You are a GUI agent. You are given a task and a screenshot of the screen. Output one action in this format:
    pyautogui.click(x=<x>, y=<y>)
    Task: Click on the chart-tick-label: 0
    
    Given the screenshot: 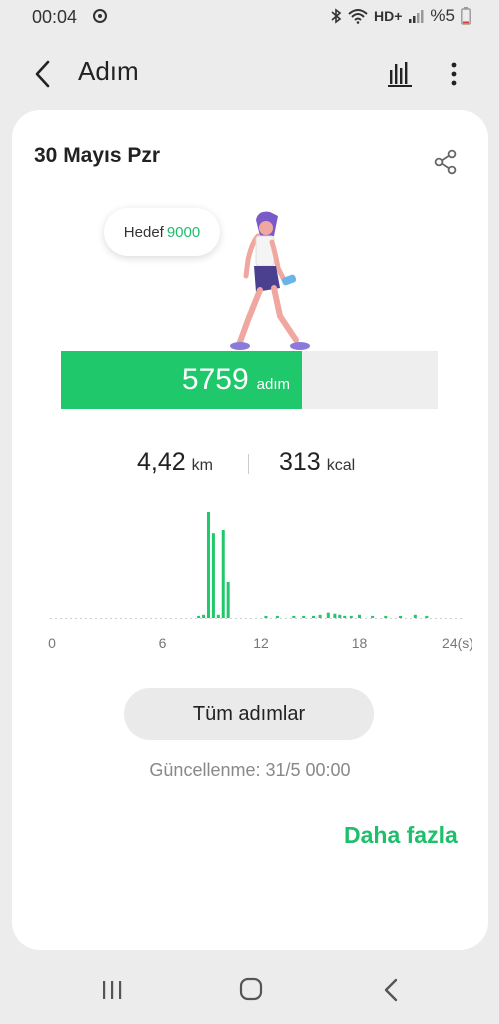 What is the action you would take?
    pyautogui.click(x=52, y=643)
    